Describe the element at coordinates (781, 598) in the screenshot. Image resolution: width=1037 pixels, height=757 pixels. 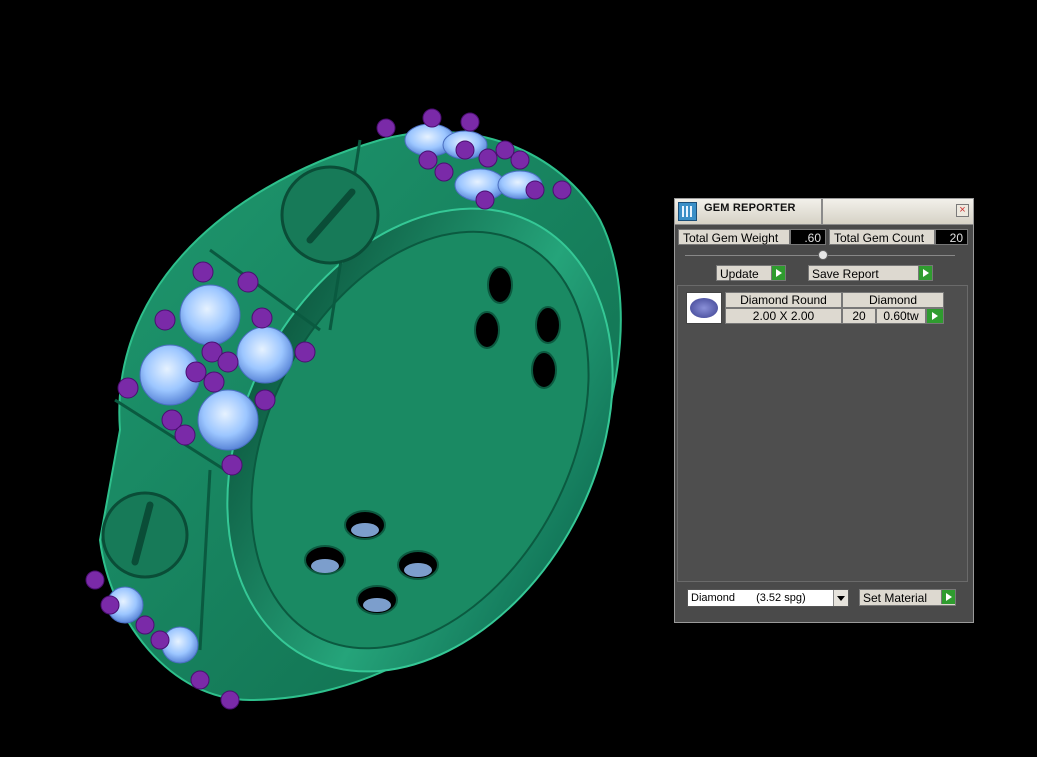
I see `material-density: (3.52 spg)` at that location.